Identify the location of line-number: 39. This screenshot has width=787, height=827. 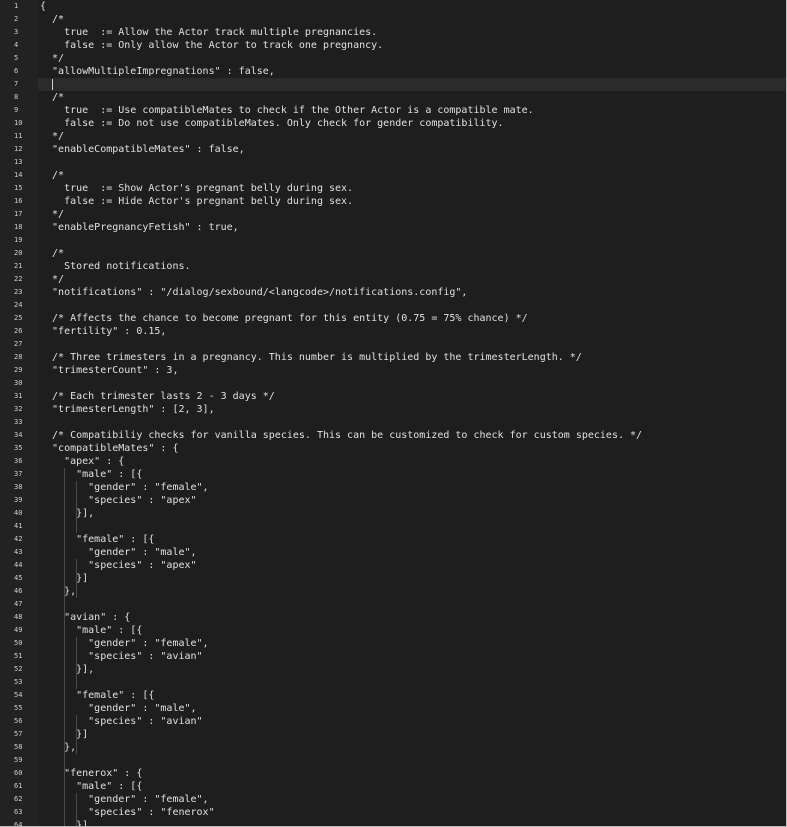
(18, 500).